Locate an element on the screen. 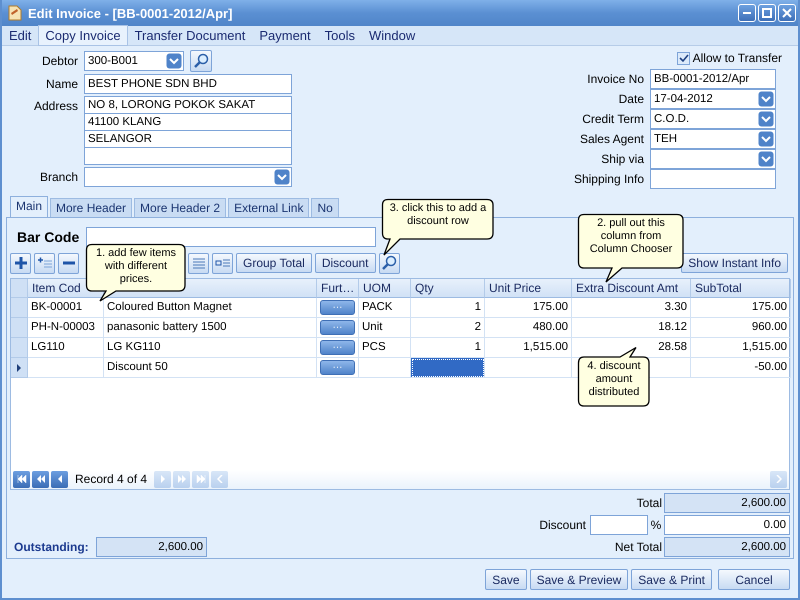  outstanding-label: Outstanding: is located at coordinates (51, 547).